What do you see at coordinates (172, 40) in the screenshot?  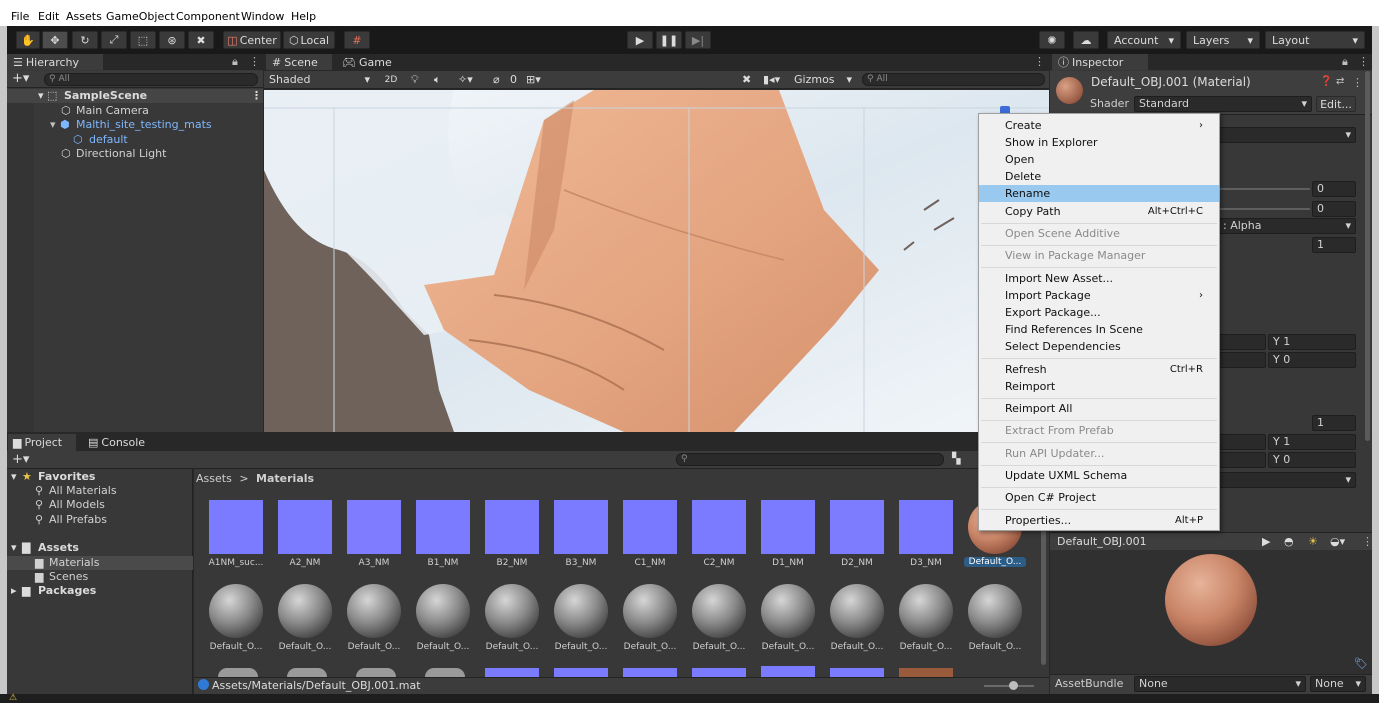 I see `transform-tool-button: ⊛` at bounding box center [172, 40].